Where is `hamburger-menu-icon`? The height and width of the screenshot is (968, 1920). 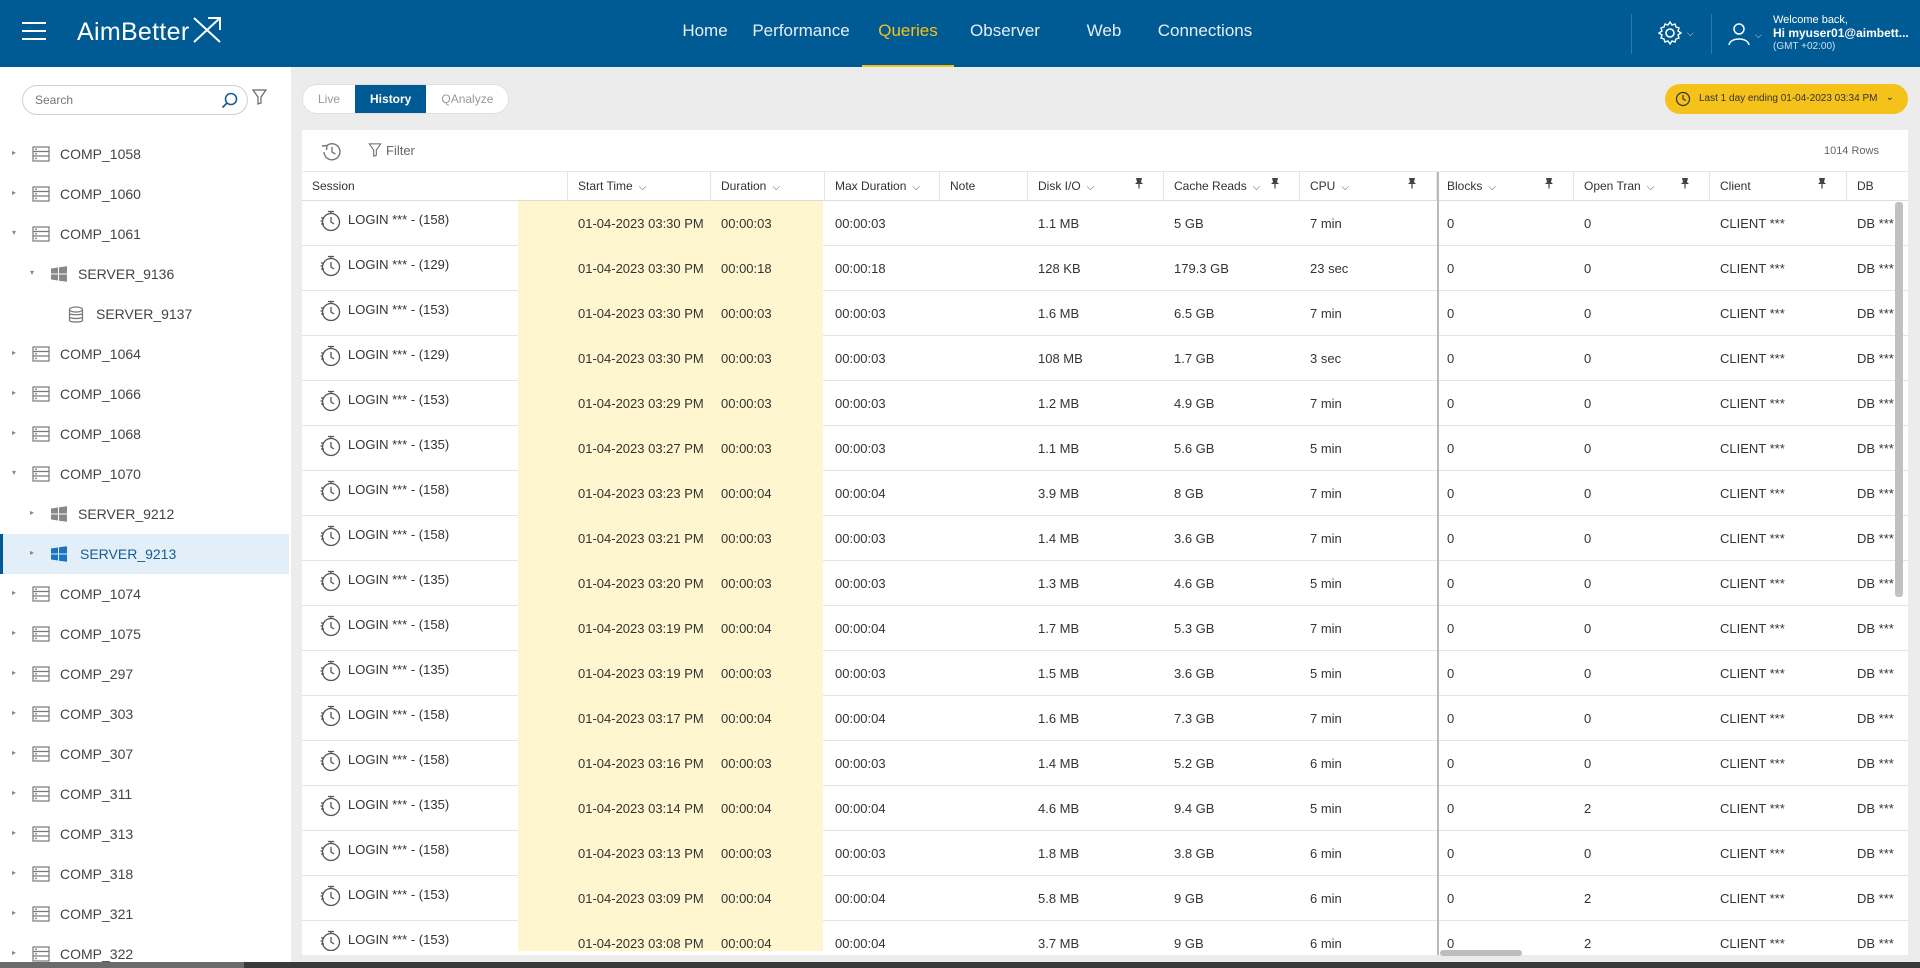 hamburger-menu-icon is located at coordinates (34, 32).